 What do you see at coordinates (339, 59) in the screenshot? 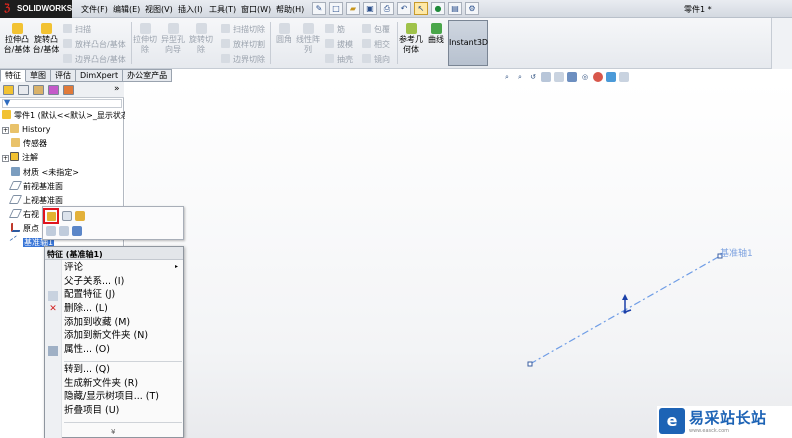
I see `shell-button: 抽壳` at bounding box center [339, 59].